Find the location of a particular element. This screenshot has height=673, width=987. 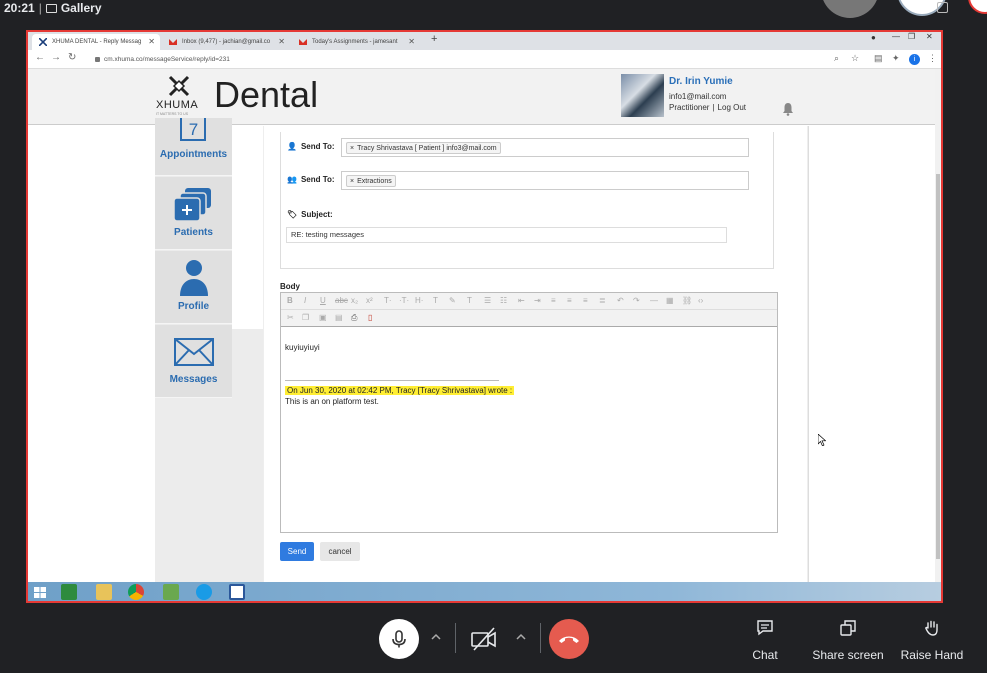

browser-tab: Today's Assignments - jamesant ✕ is located at coordinates (356, 42).